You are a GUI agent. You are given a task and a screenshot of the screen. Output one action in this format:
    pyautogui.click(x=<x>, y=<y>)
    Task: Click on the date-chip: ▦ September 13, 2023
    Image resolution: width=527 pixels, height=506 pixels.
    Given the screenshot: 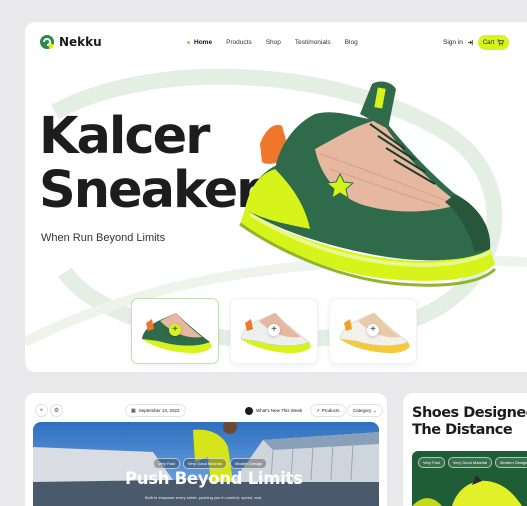 What is the action you would take?
    pyautogui.click(x=155, y=410)
    